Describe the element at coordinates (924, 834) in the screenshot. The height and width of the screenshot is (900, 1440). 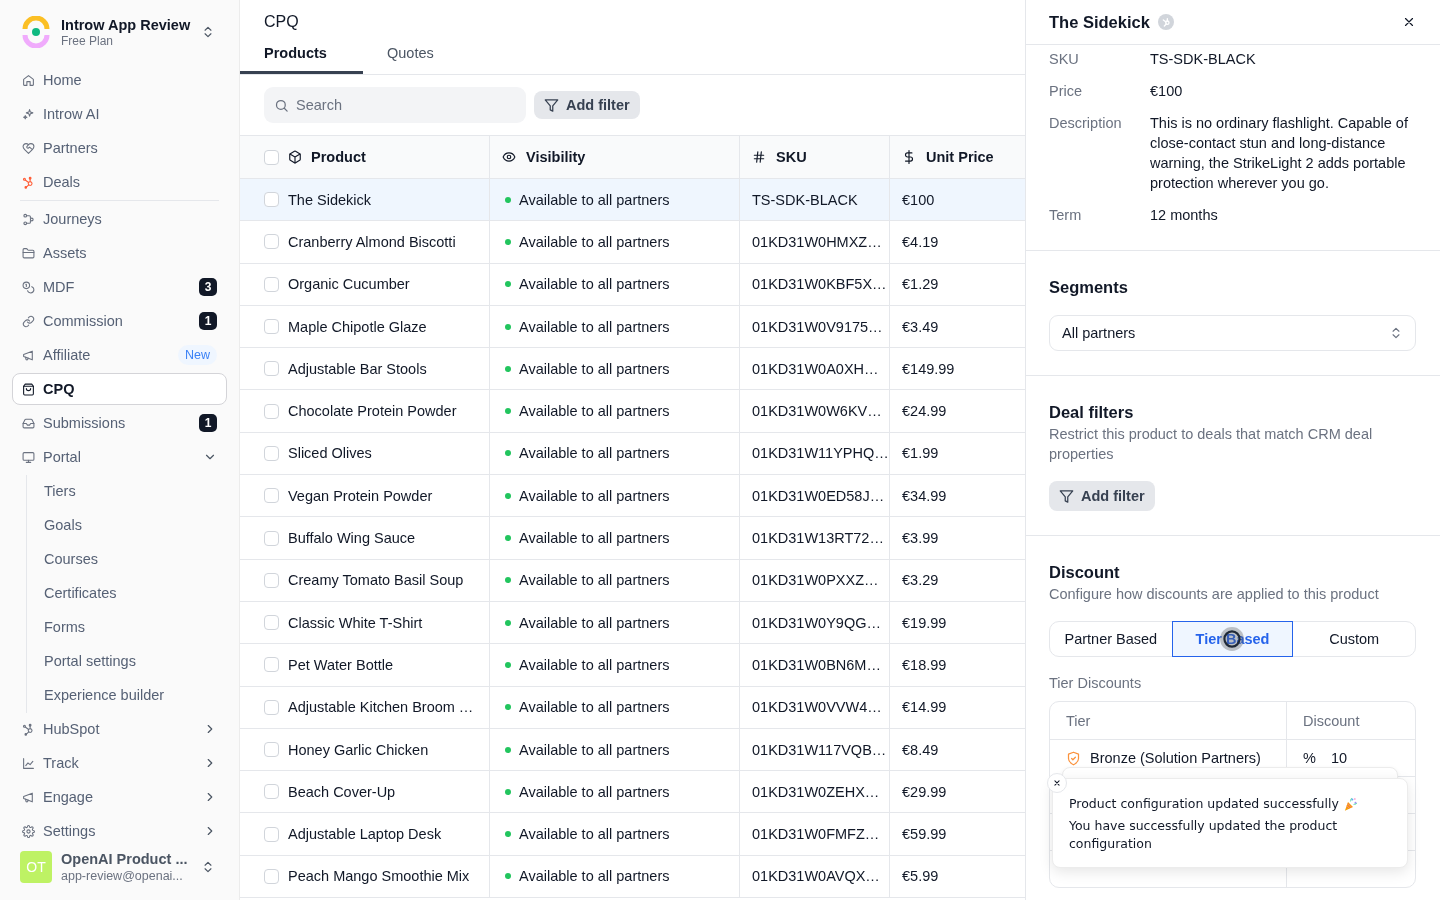
I see `price-text: €59.99` at that location.